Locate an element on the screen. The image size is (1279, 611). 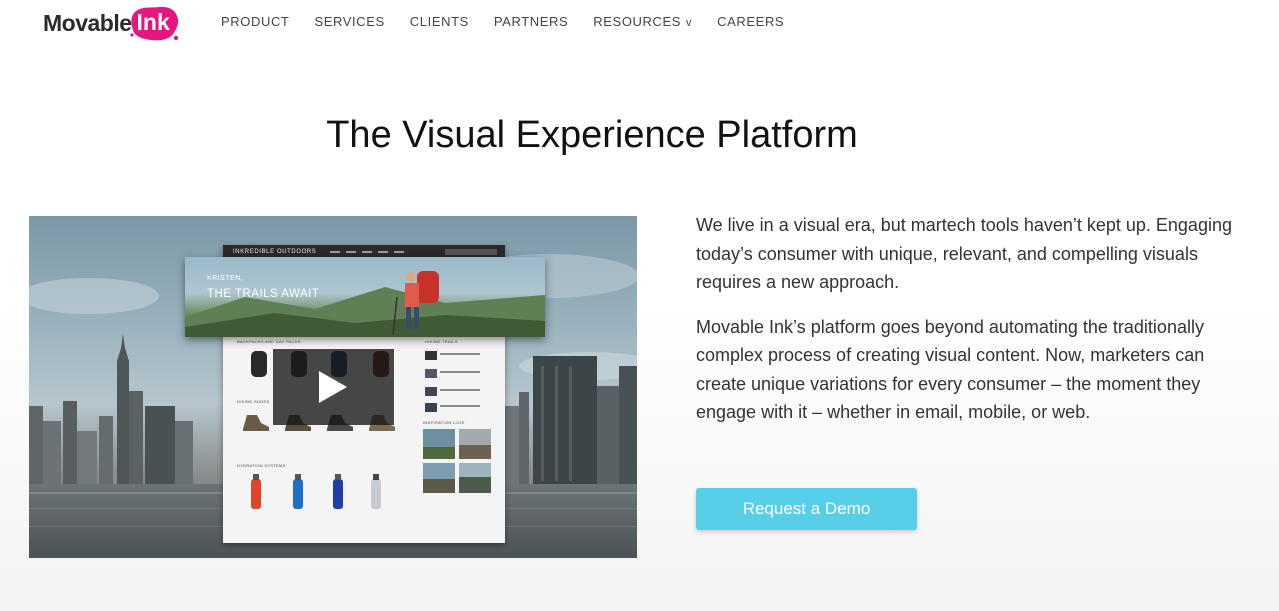
logo-wordmark-ink: Ink is located at coordinates (153, 23).